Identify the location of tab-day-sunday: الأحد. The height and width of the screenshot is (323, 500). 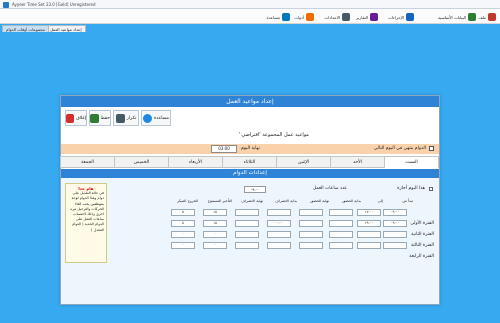
(357, 162).